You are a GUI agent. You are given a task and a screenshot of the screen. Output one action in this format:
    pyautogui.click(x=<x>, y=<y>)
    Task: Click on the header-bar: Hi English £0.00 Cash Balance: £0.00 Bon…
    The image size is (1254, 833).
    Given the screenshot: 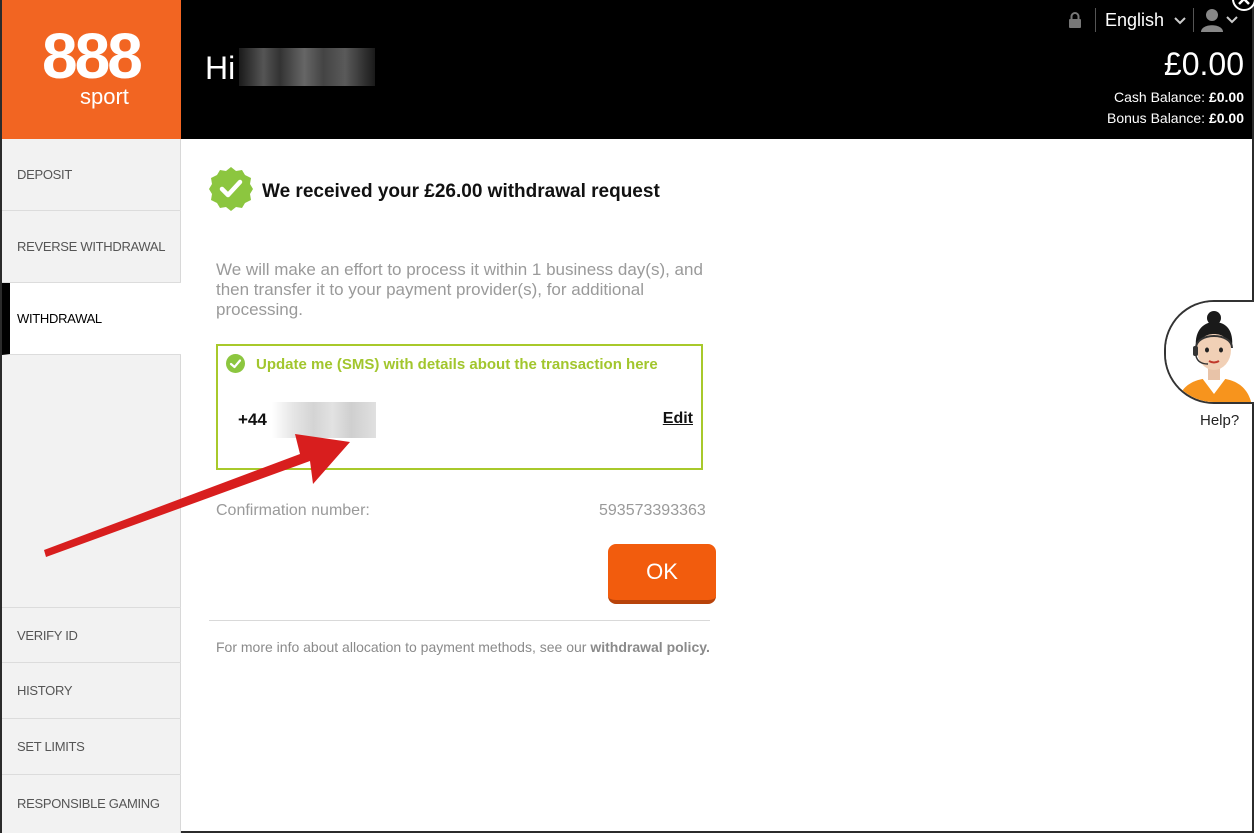 What is the action you would take?
    pyautogui.click(x=717, y=69)
    